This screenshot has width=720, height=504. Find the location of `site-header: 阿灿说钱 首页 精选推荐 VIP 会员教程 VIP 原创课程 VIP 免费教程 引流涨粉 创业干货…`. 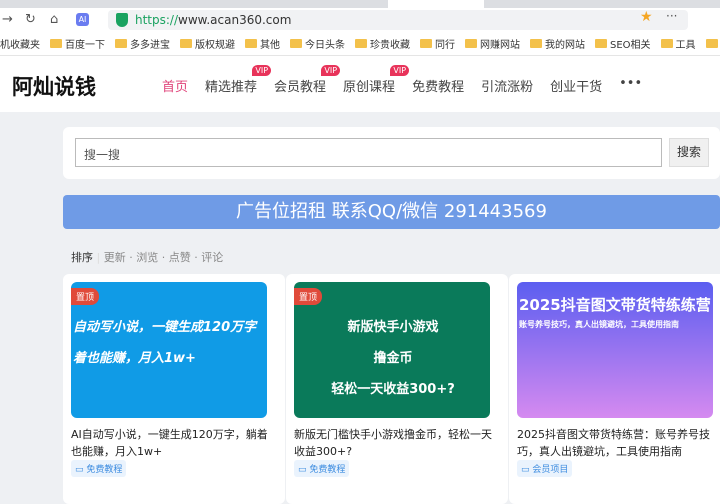

site-header: 阿灿说钱 首页 精选推荐 VIP 会员教程 VIP 原创课程 VIP 免费教程 引流涨粉 创业干货… is located at coordinates (360, 84).